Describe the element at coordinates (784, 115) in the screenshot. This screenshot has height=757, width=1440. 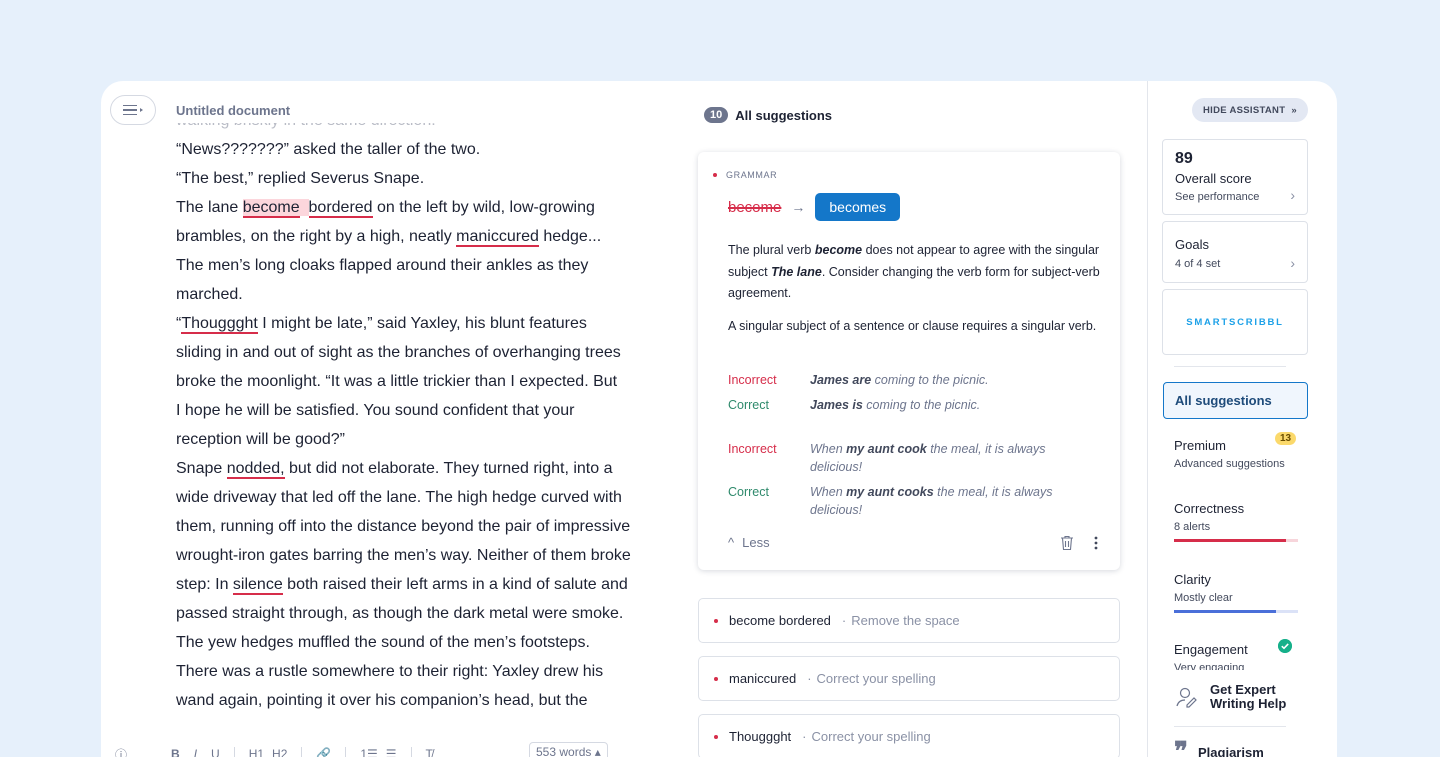
I see `suggestions-title: All suggestions` at that location.